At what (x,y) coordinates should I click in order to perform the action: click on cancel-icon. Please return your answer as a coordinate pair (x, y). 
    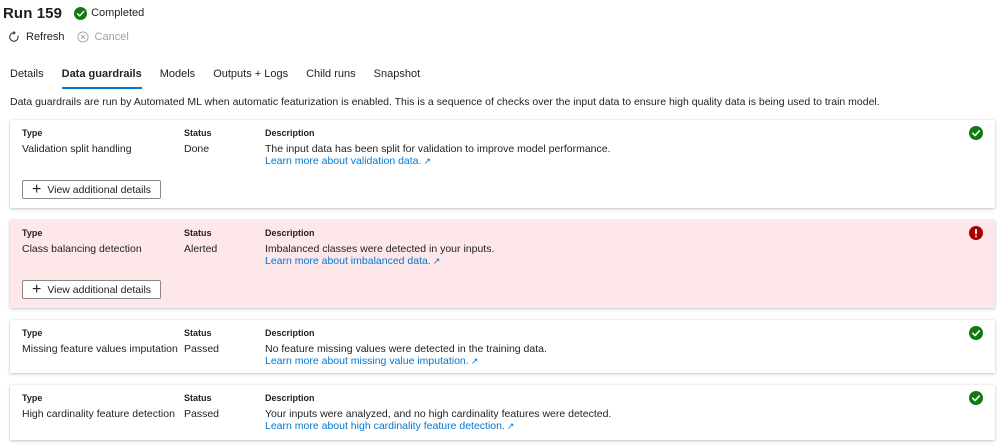
    Looking at the image, I should click on (82, 37).